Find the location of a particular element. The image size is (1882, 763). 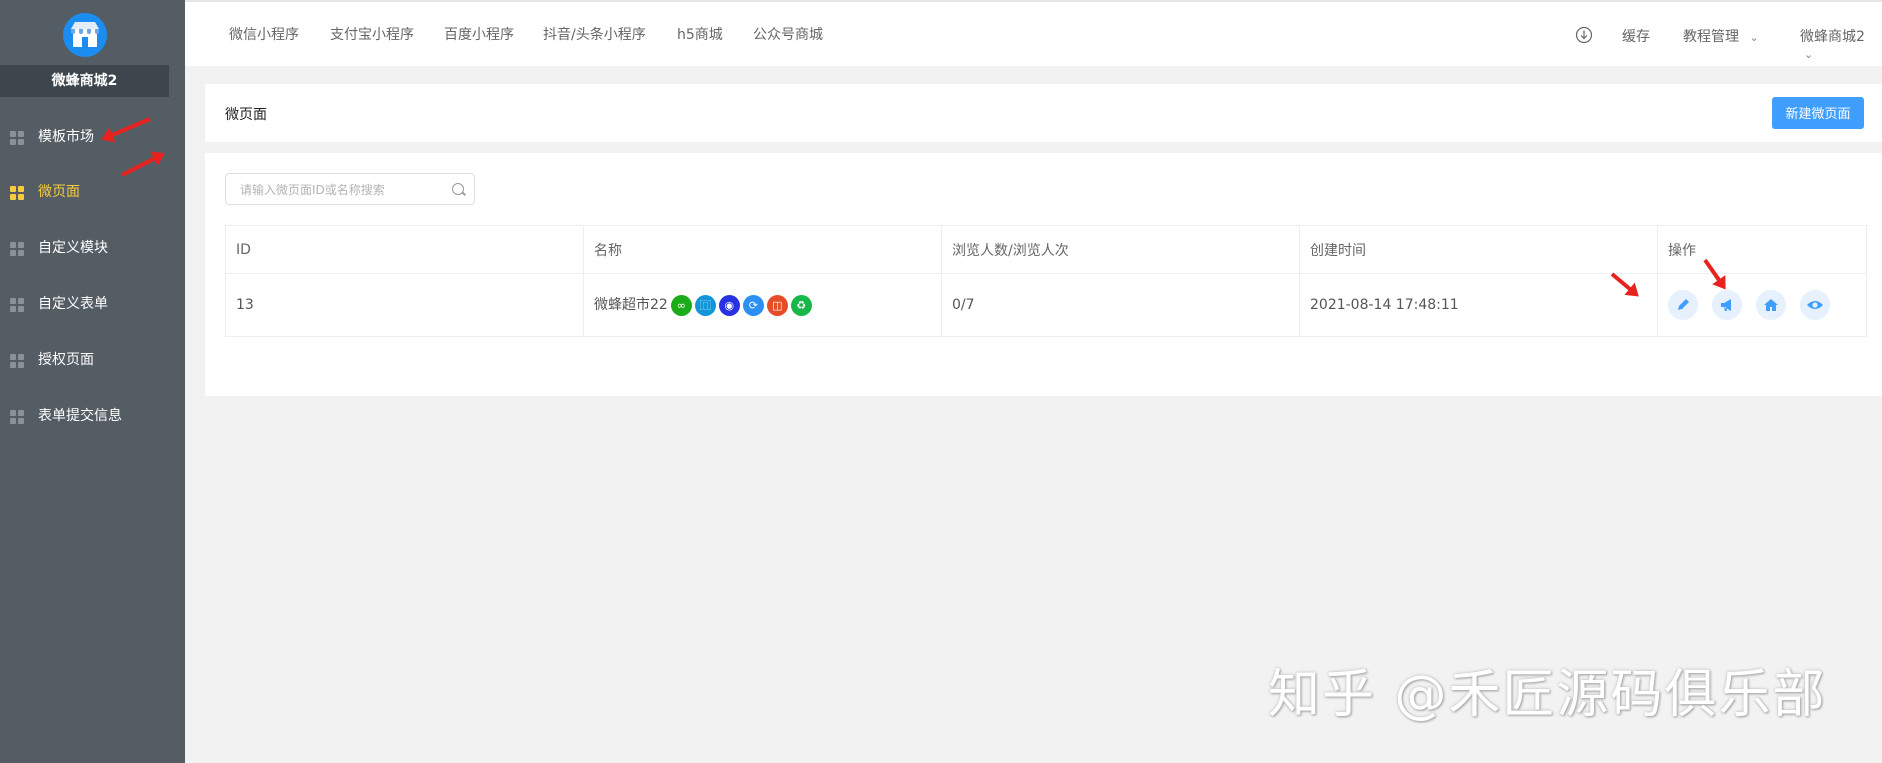

sidebar-item-micro-page: 微页面 is located at coordinates (92, 192).